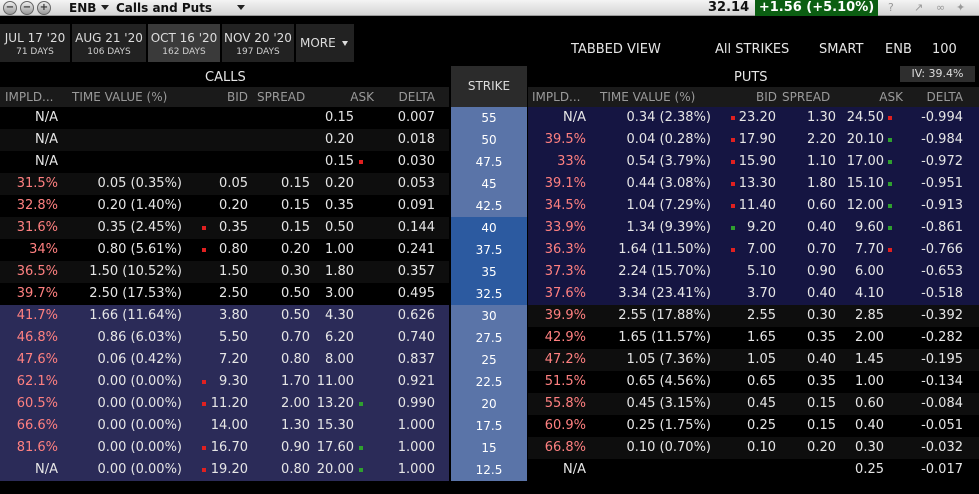  Describe the element at coordinates (219, 250) in the screenshot. I see `call-bid-cell: 0.80` at that location.